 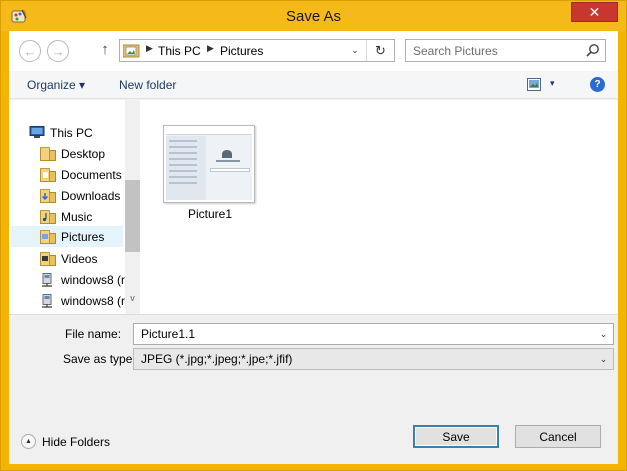 I want to click on collapse-up-icon: ▲, so click(x=28, y=441).